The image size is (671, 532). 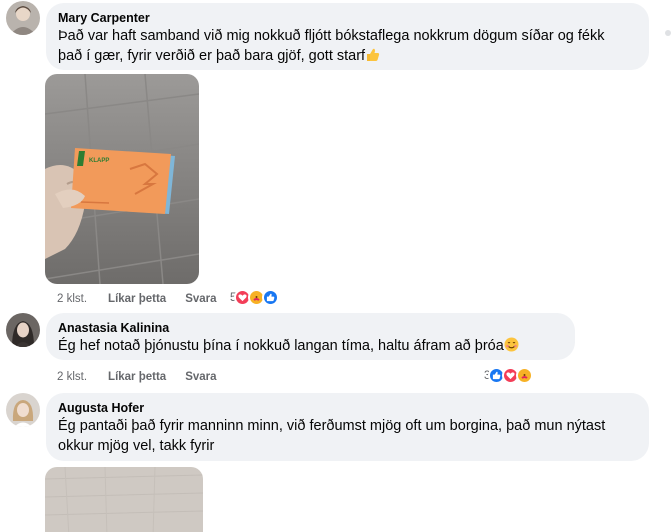 I want to click on comment-photo: KLAPP, so click(x=122, y=179).